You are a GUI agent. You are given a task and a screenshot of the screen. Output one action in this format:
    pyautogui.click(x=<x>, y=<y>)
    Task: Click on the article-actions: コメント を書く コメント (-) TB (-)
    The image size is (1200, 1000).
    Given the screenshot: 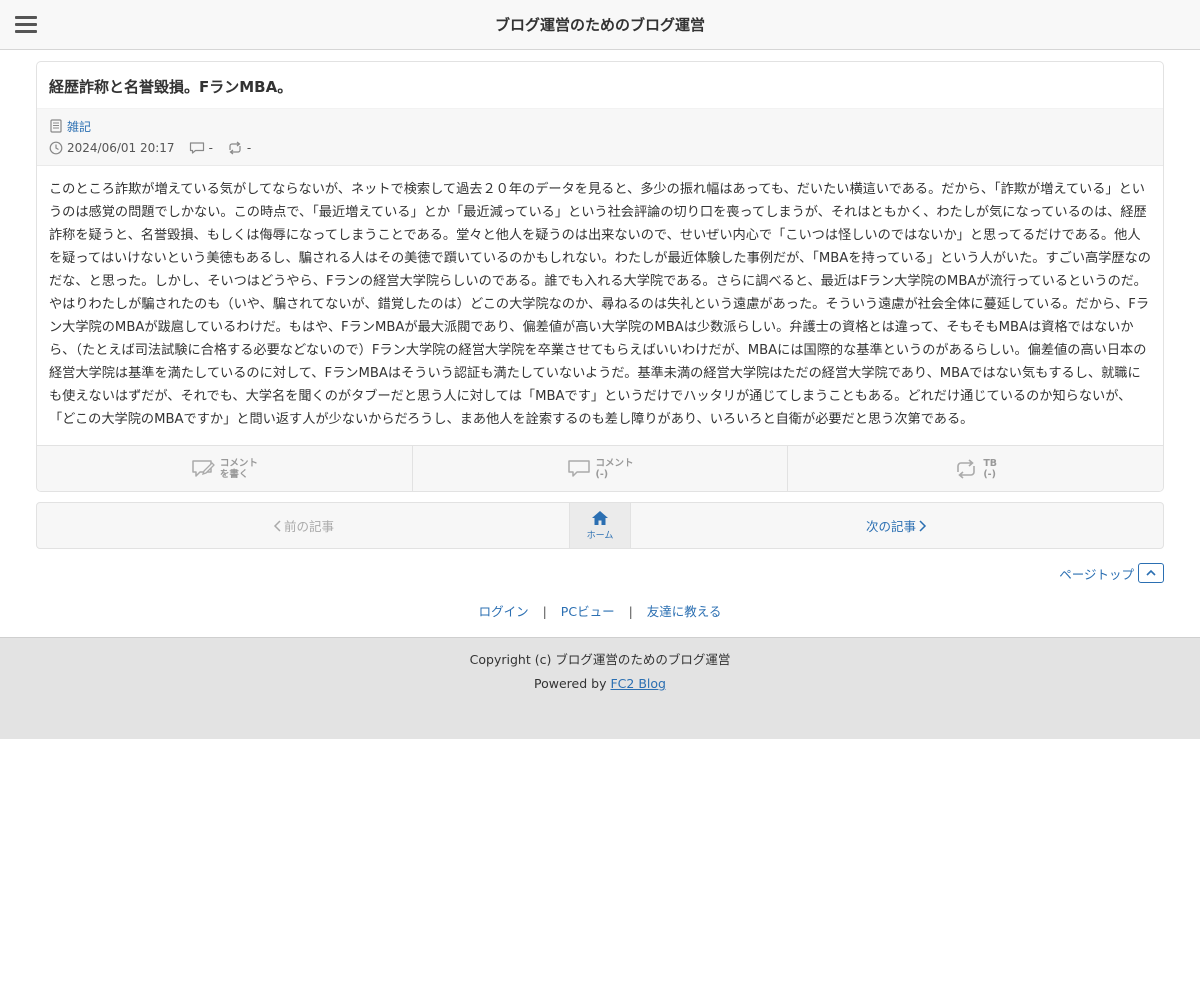 What is the action you would take?
    pyautogui.click(x=600, y=468)
    